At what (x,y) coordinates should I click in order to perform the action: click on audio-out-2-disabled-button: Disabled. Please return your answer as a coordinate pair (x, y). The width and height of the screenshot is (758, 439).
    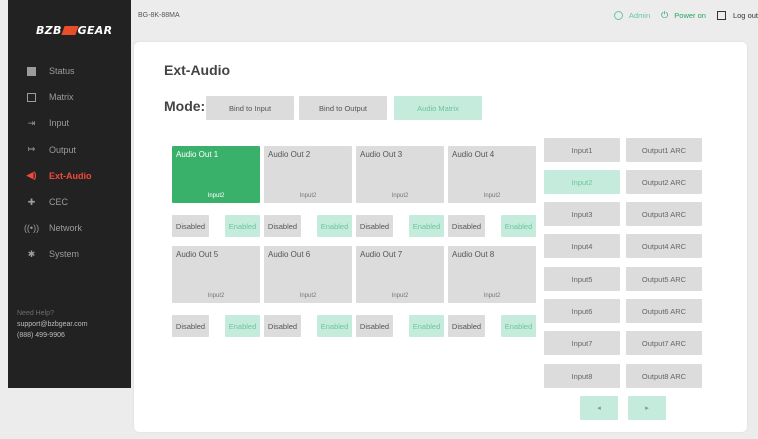
    Looking at the image, I should click on (282, 226).